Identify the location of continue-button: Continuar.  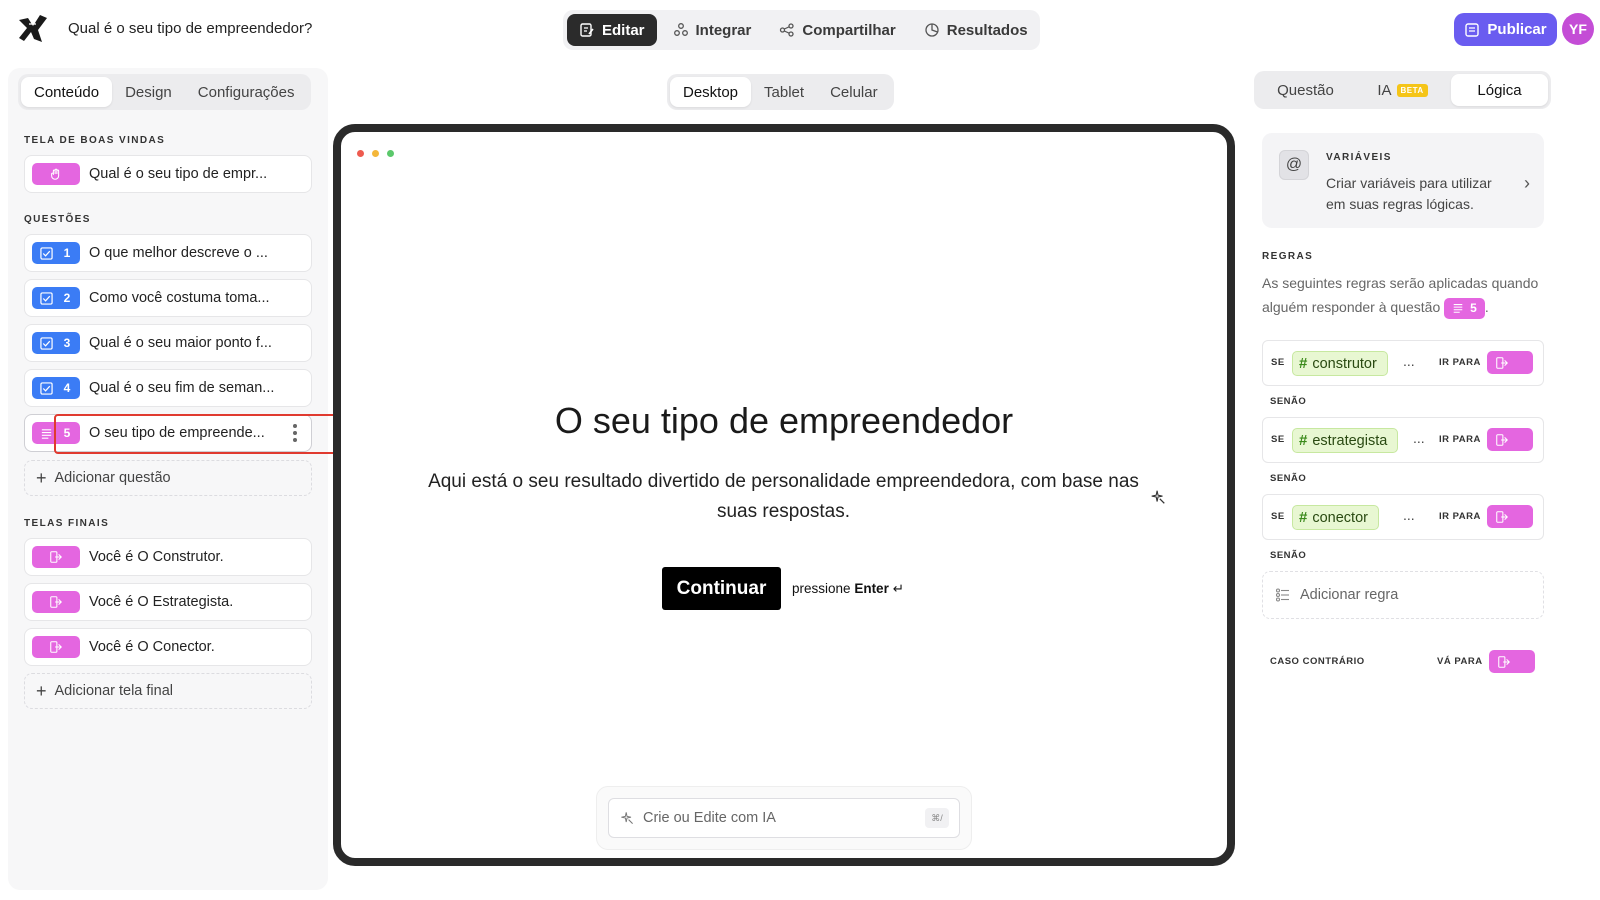
(721, 588).